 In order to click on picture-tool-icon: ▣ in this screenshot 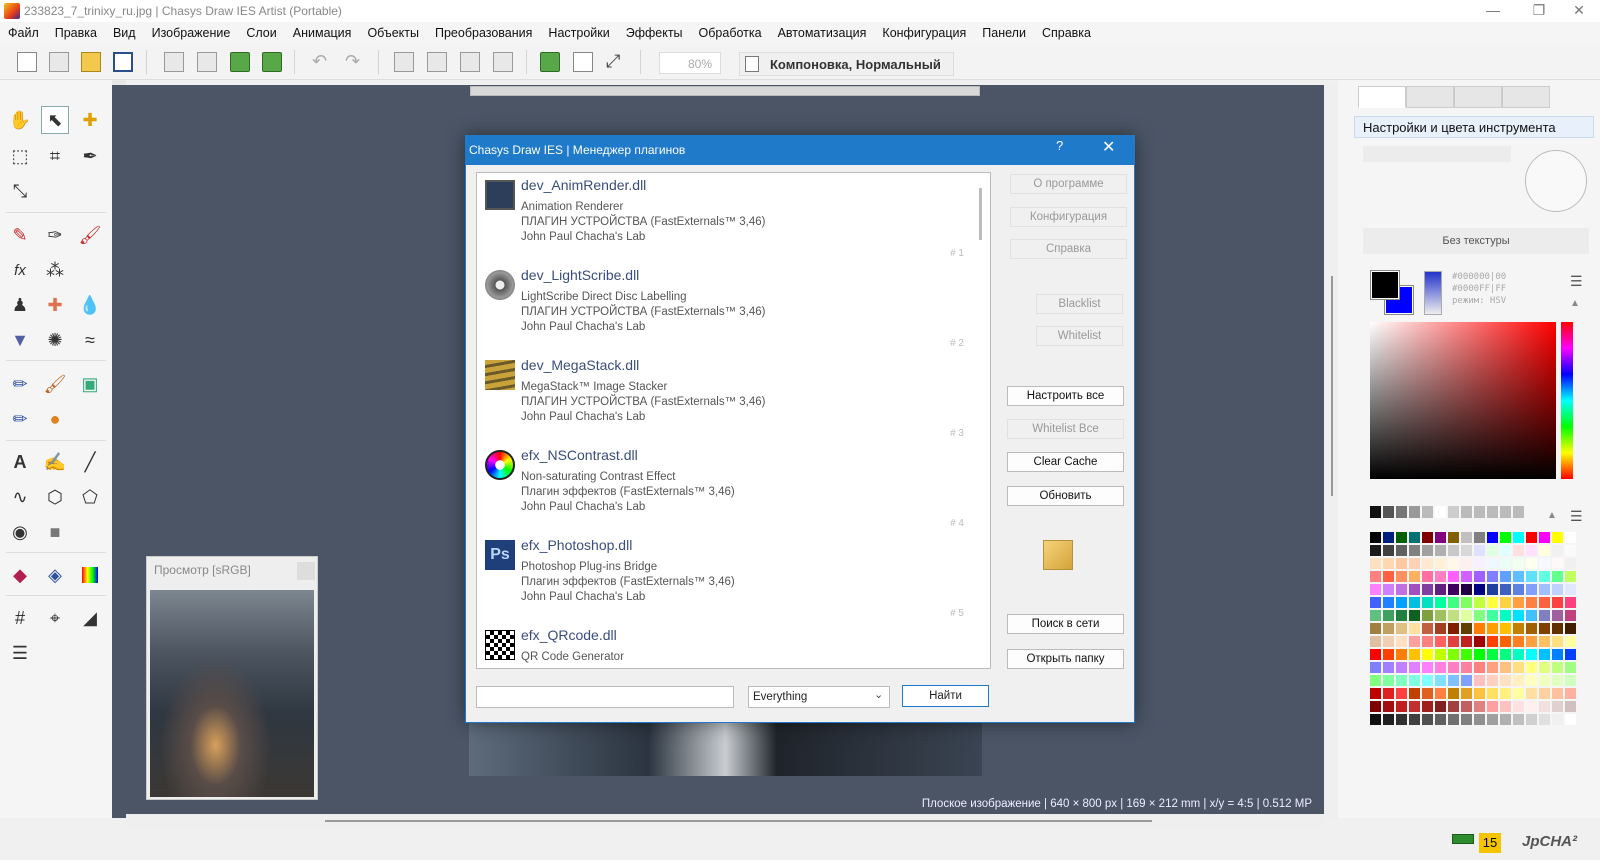, I will do `click(90, 384)`.